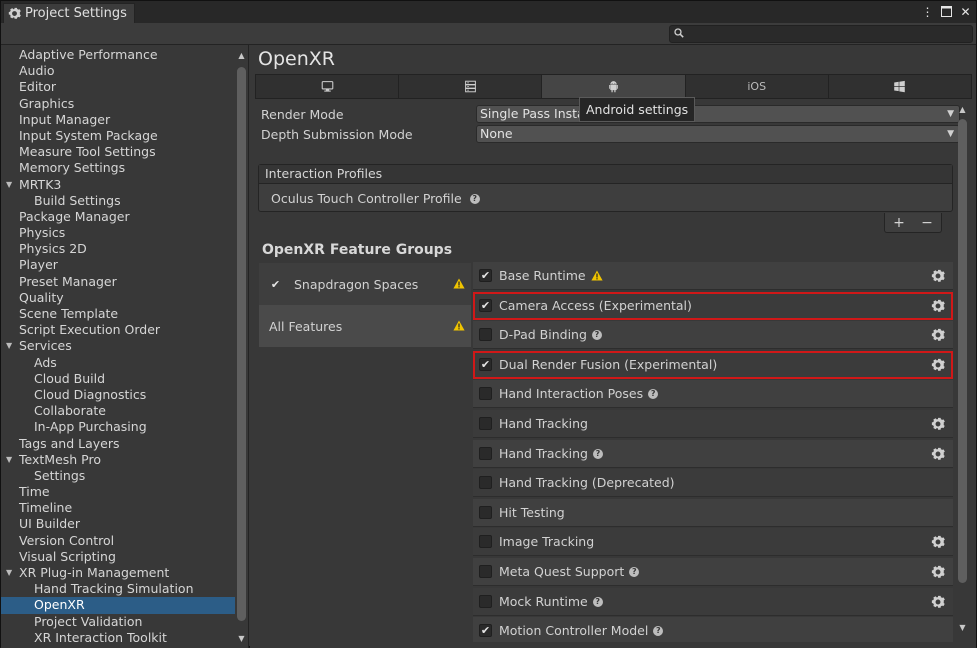 This screenshot has height=648, width=977. Describe the element at coordinates (118, 185) in the screenshot. I see `sidebar-item: ▼ MRTK3` at that location.